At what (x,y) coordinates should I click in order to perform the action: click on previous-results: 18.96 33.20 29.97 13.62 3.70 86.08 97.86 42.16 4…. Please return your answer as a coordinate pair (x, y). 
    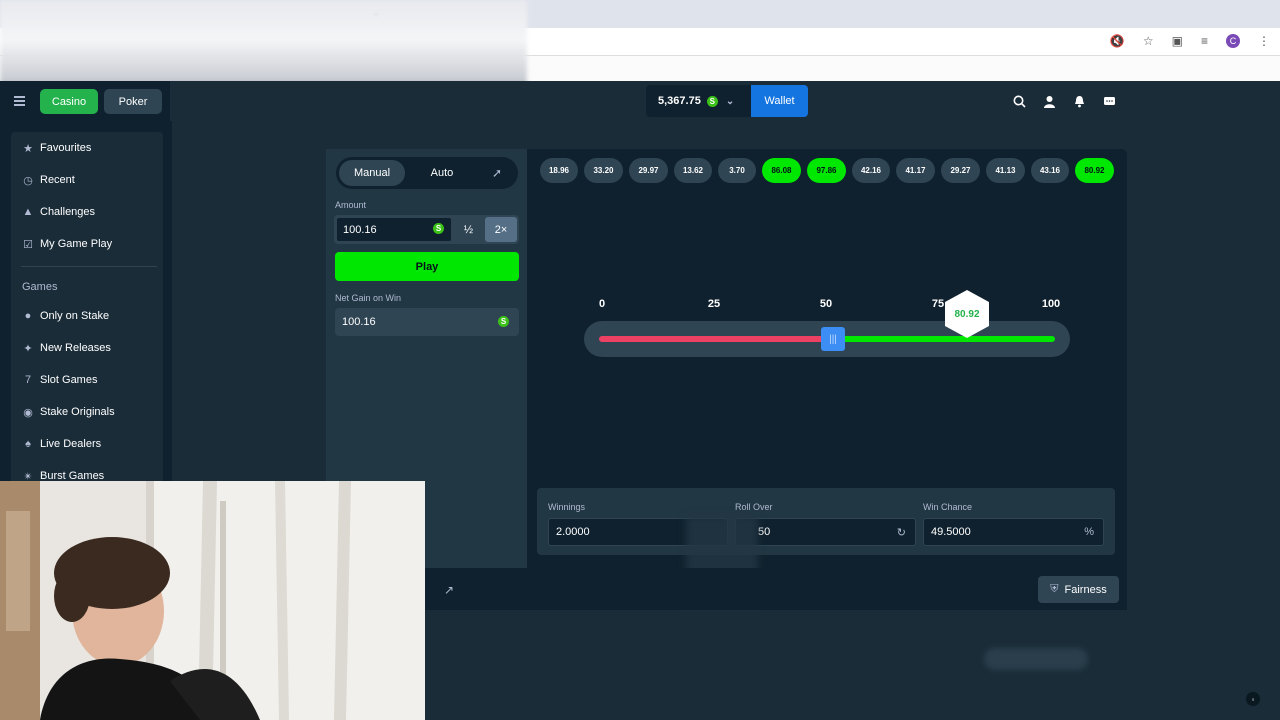
    Looking at the image, I should click on (827, 170).